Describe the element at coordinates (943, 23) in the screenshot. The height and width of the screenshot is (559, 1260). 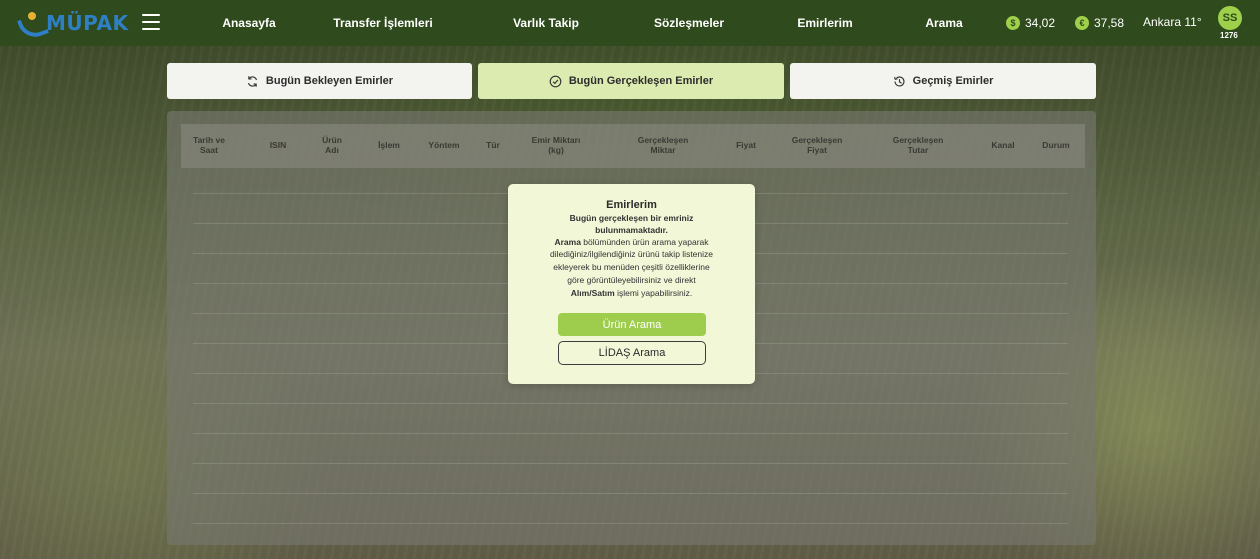
I see `nav-link-arama: Arama` at that location.